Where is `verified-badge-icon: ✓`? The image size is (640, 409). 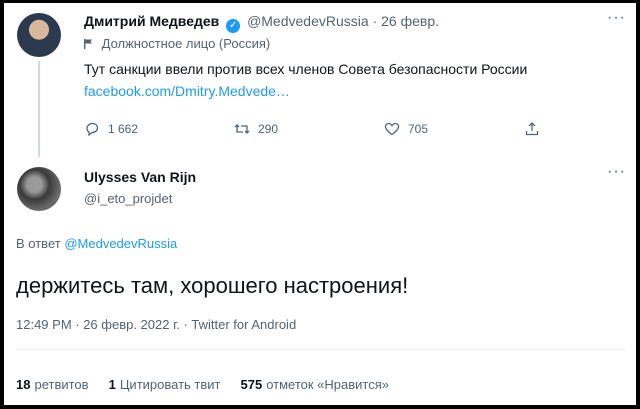 verified-badge-icon: ✓ is located at coordinates (233, 26).